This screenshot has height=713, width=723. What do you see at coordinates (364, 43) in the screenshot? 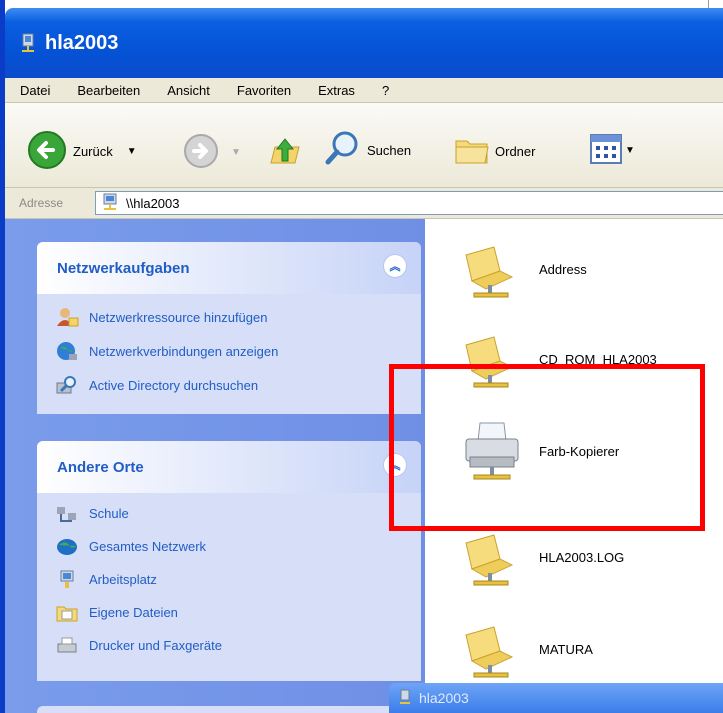
I see `title-bar: hla2003` at bounding box center [364, 43].